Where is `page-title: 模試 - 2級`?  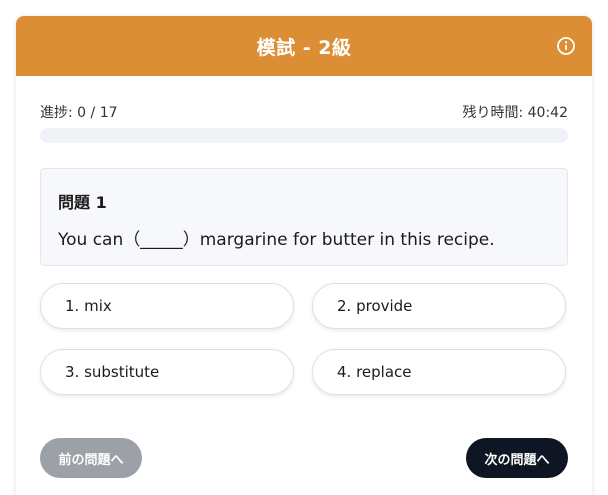 page-title: 模試 - 2級 is located at coordinates (304, 47).